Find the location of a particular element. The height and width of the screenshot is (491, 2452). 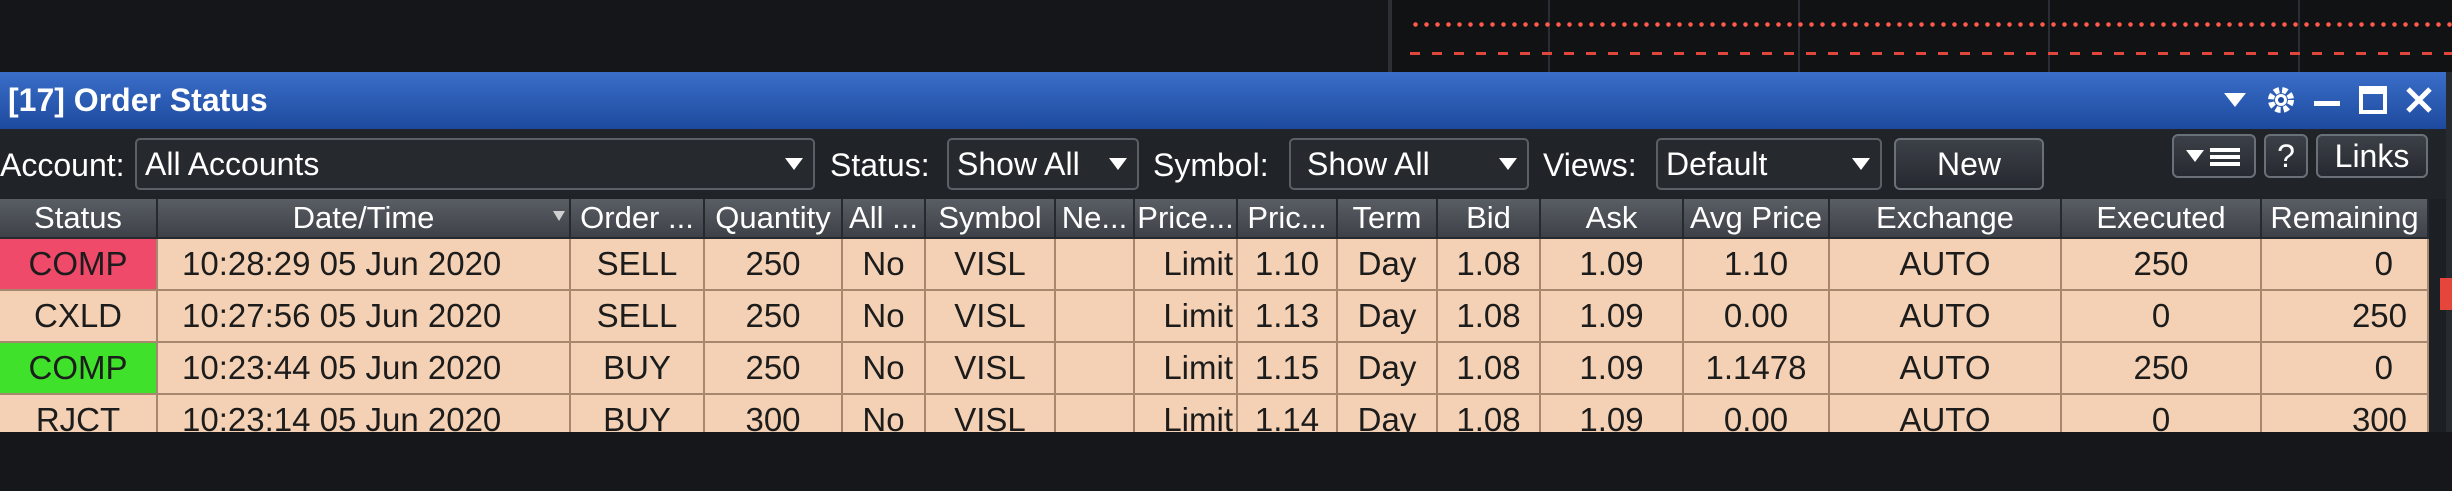

help-button: ? is located at coordinates (2286, 156).